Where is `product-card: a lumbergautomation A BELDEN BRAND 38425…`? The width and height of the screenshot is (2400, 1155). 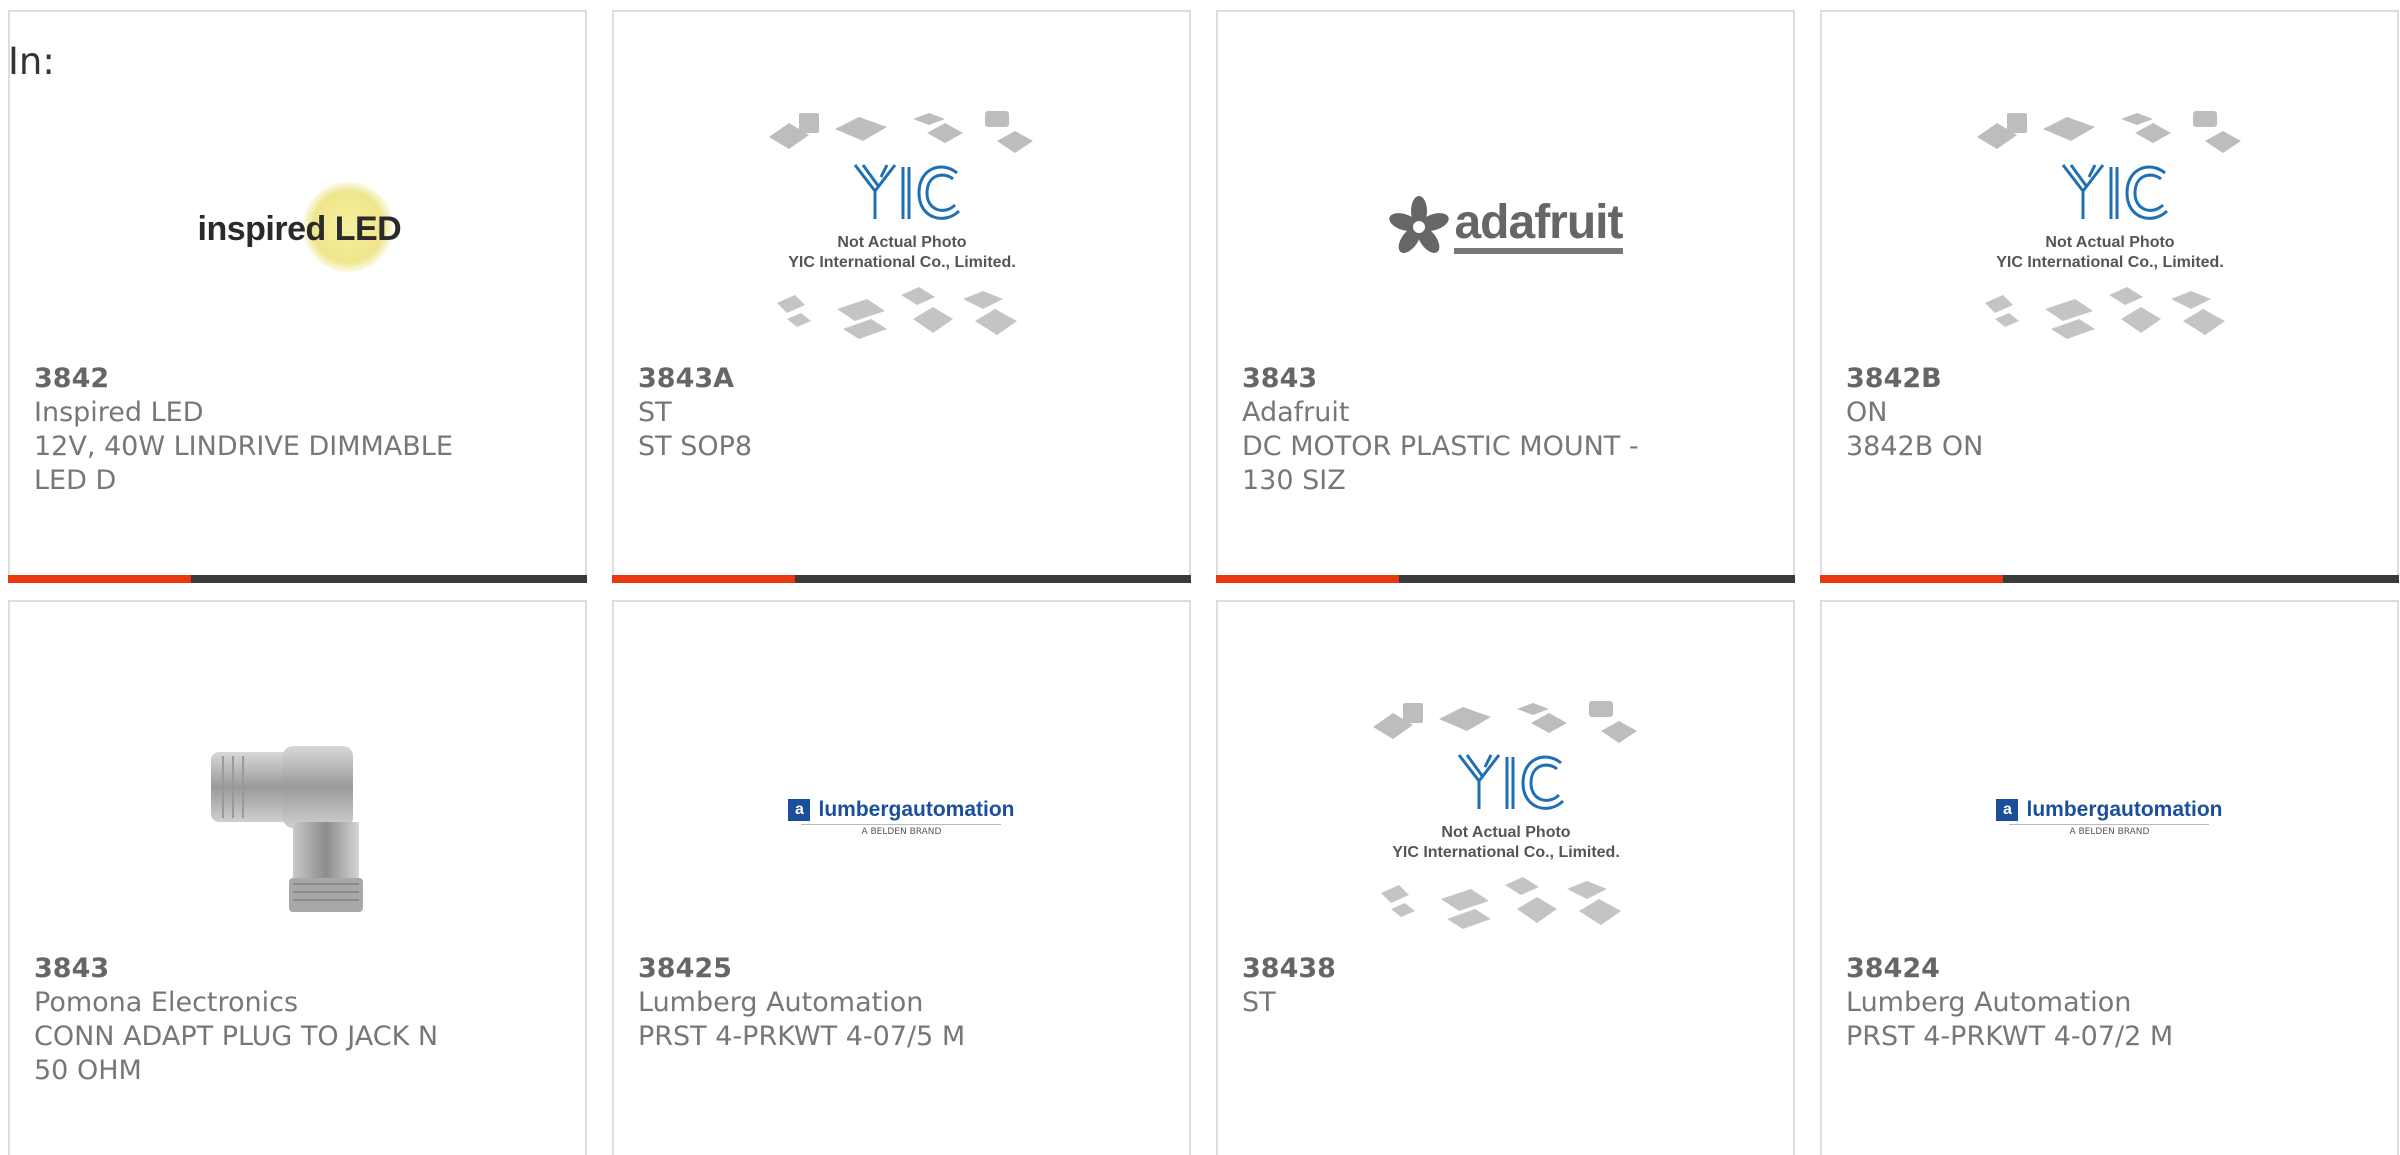
product-card: a lumbergautomation A BELDEN BRAND 38425… is located at coordinates (901, 877).